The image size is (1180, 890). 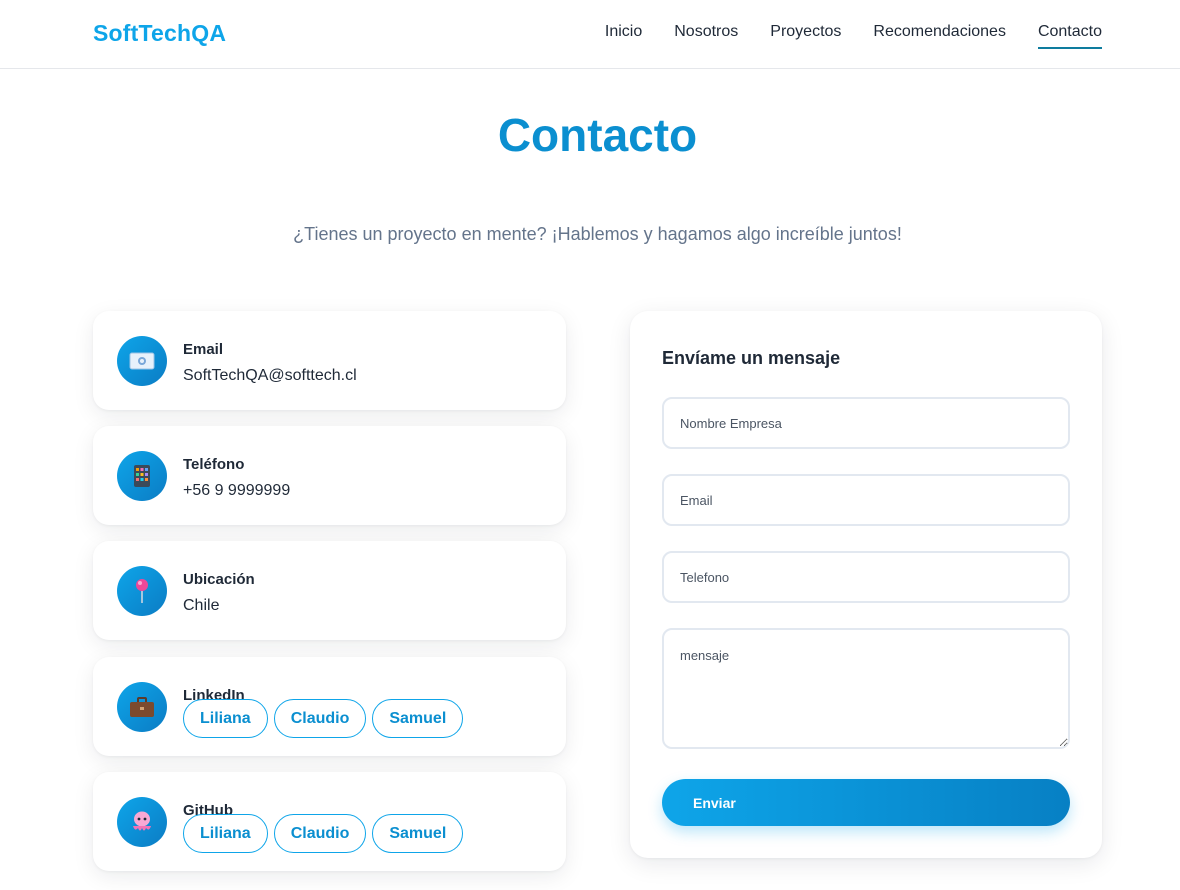 What do you see at coordinates (270, 376) in the screenshot?
I see `email-value: SoftTechQA@softtech.cl` at bounding box center [270, 376].